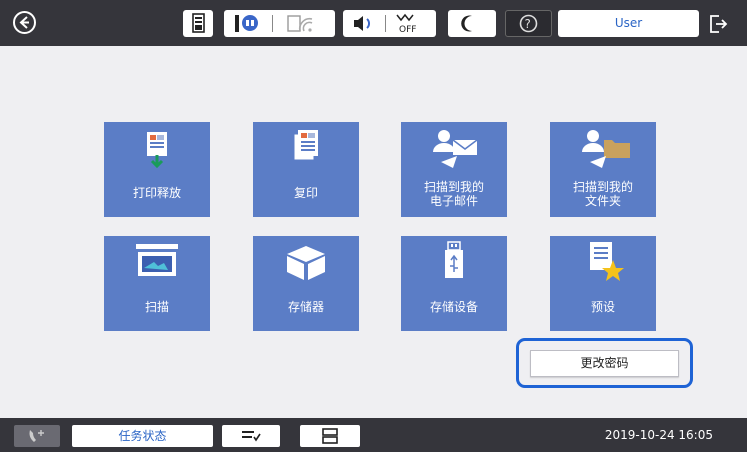 This screenshot has width=747, height=452. Describe the element at coordinates (607, 261) in the screenshot. I see `preset-star-icon` at that location.